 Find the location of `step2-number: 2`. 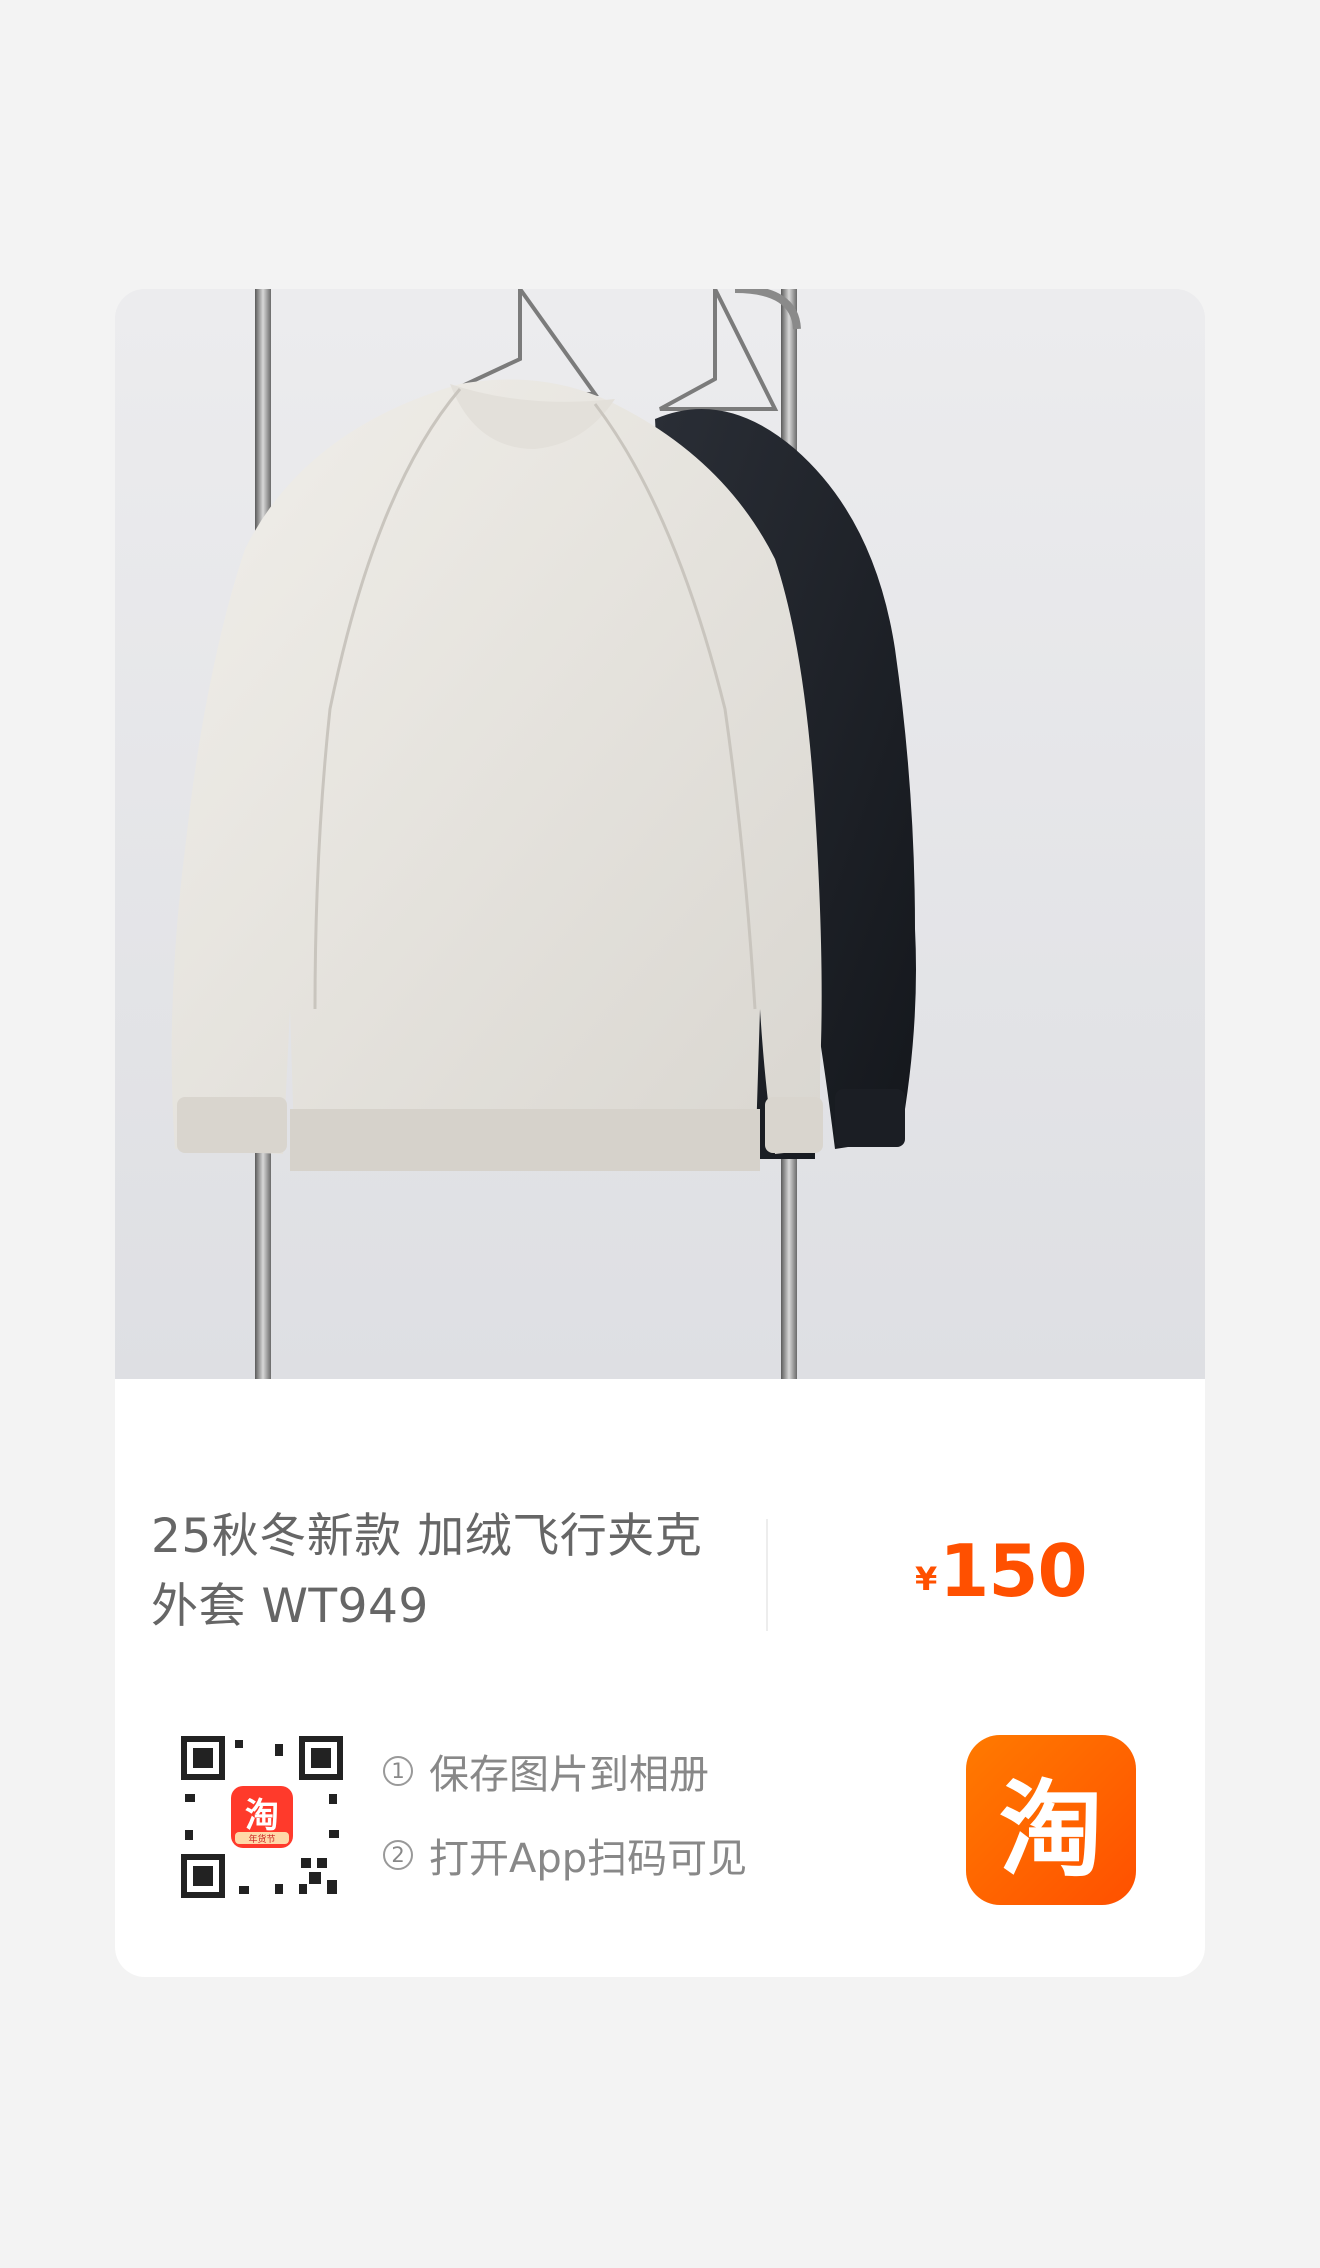

step2-number: 2 is located at coordinates (398, 1855).